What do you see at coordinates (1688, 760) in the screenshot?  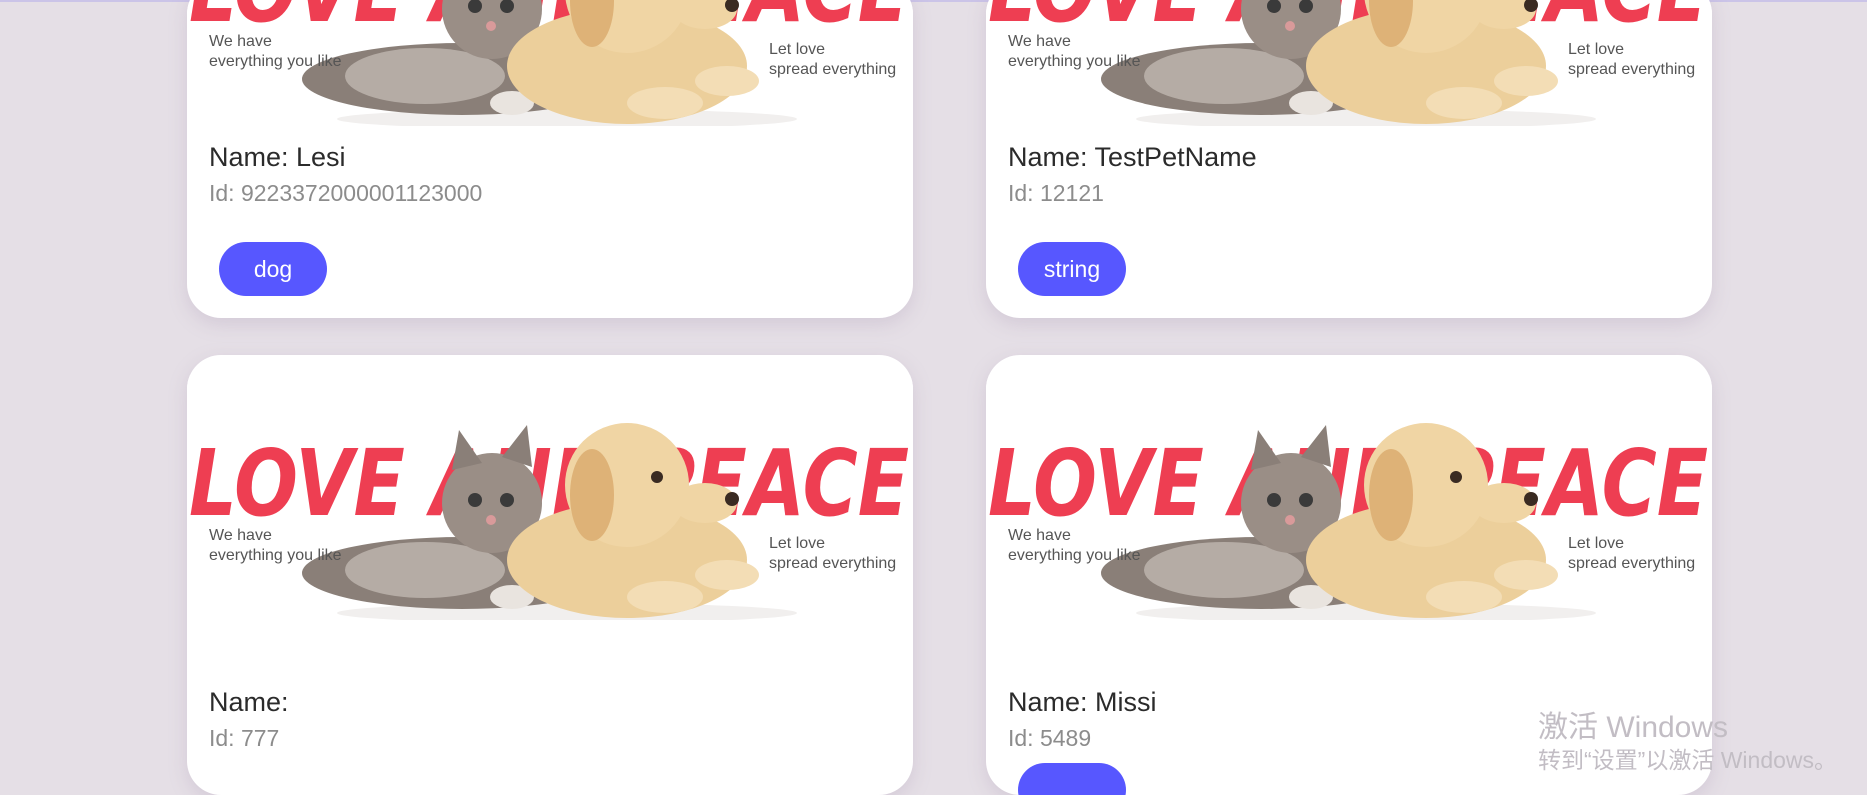 I see `watermark-subtitle: 转到“设置”以激活 Windows。` at bounding box center [1688, 760].